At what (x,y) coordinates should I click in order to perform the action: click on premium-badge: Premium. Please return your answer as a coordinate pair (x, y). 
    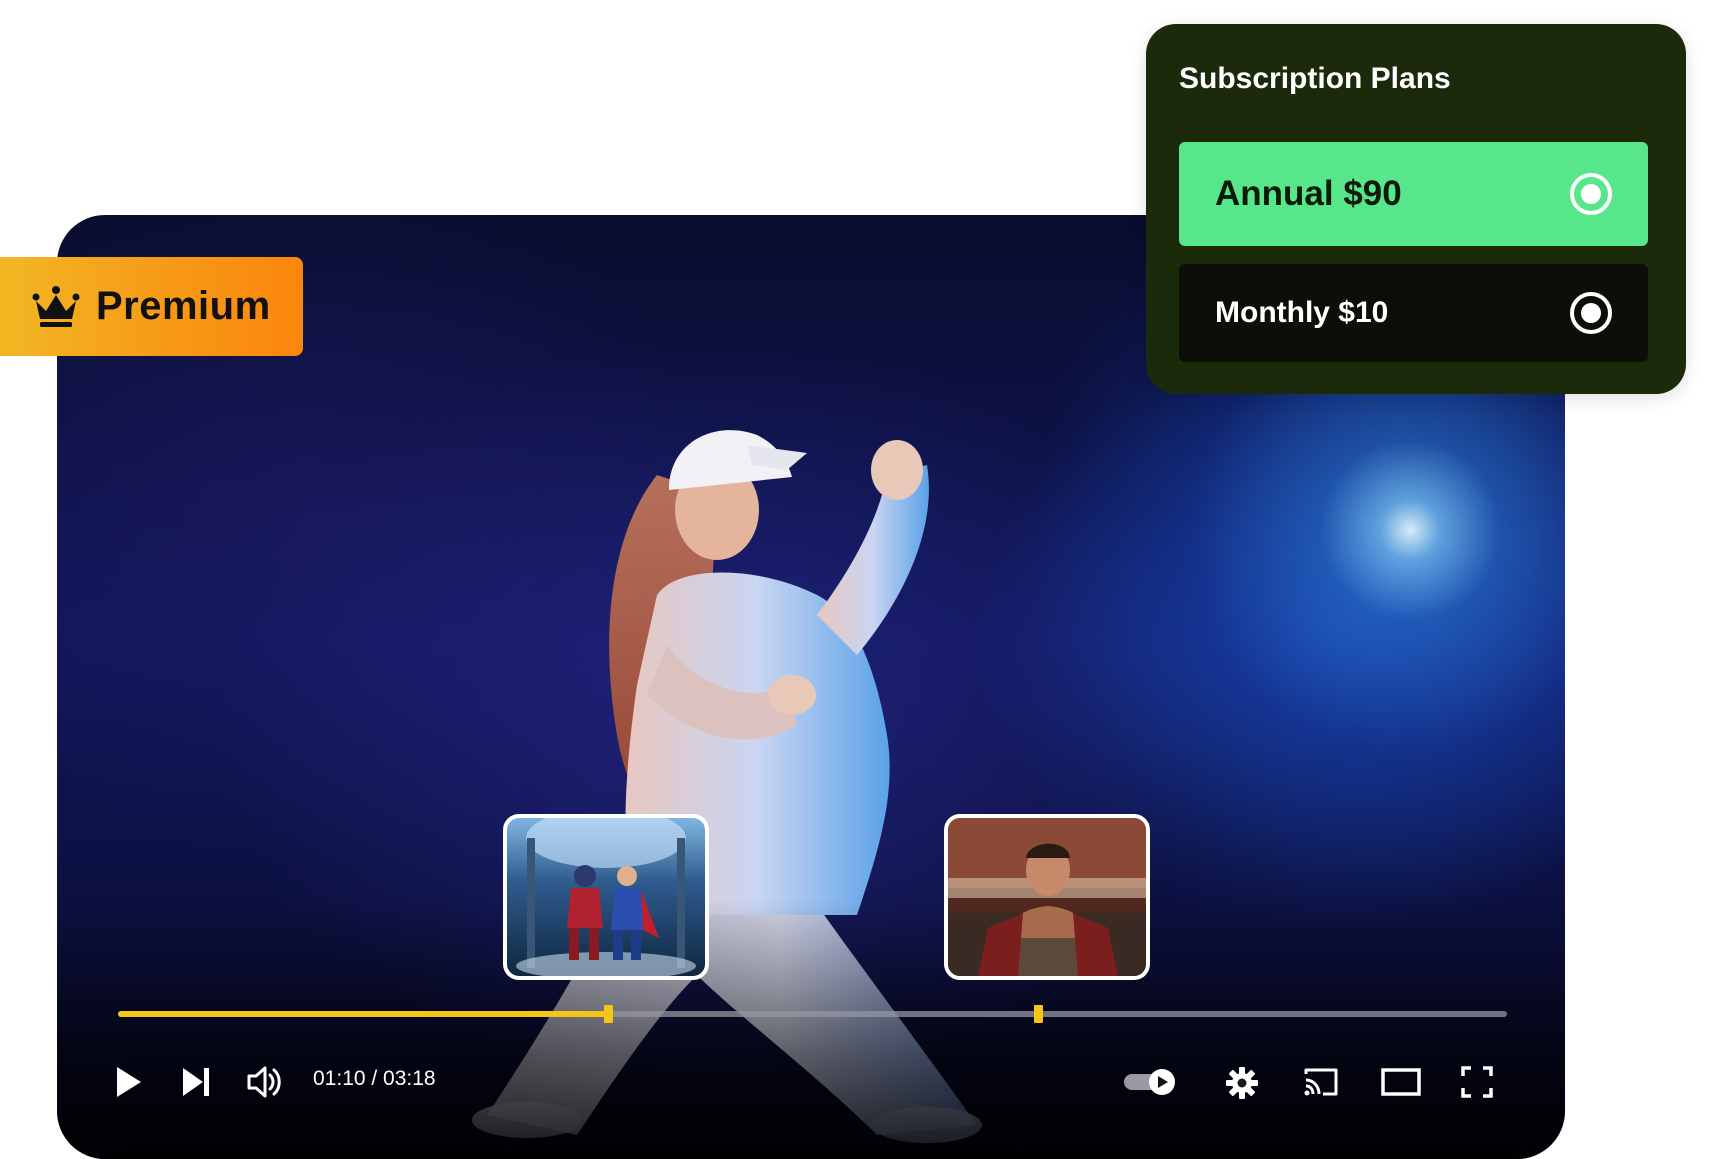
    Looking at the image, I should click on (151, 306).